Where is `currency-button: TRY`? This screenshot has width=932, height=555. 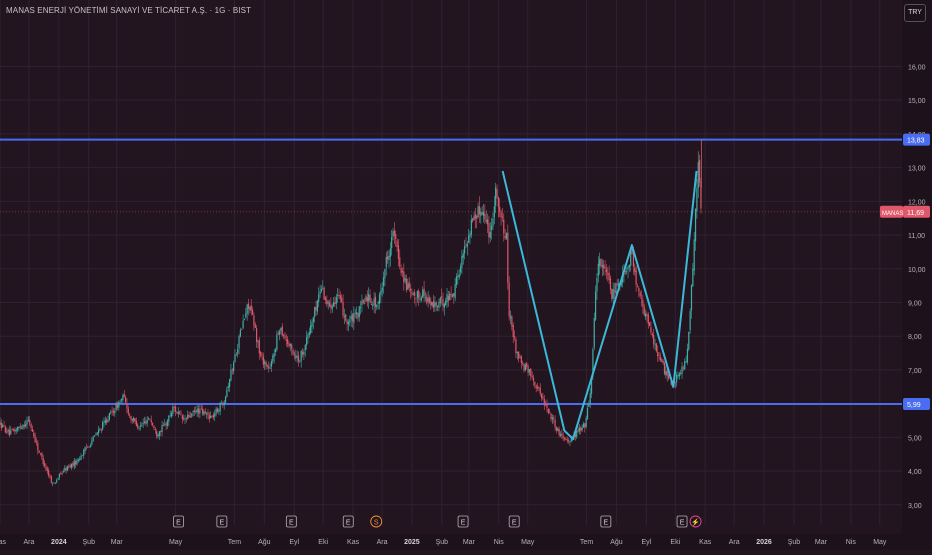
currency-button: TRY is located at coordinates (915, 13).